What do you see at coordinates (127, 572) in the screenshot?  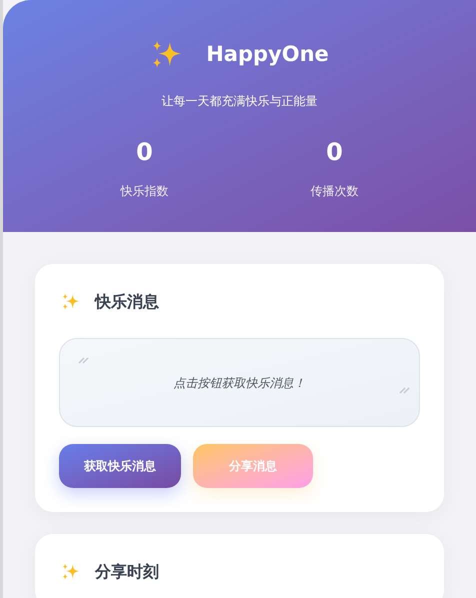 I see `card-title: 分享时刻` at bounding box center [127, 572].